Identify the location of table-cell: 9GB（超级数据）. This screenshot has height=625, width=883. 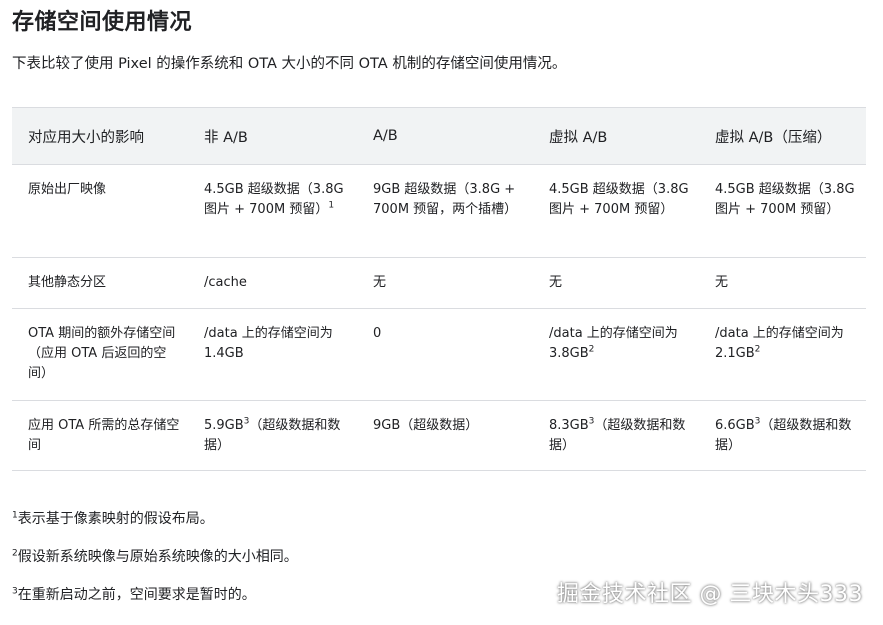
(445, 435).